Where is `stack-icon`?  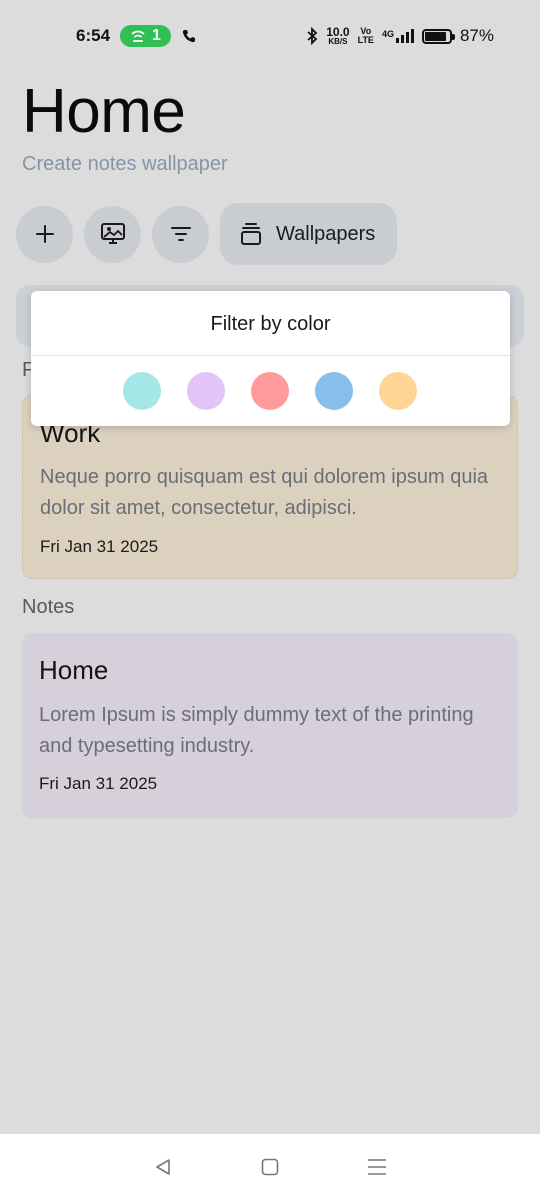
stack-icon is located at coordinates (251, 234).